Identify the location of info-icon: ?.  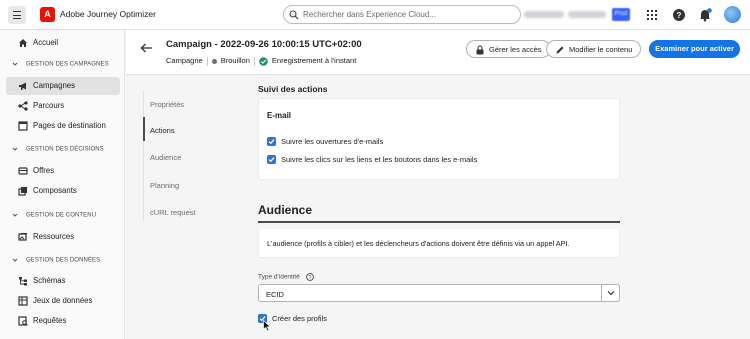
(309, 277).